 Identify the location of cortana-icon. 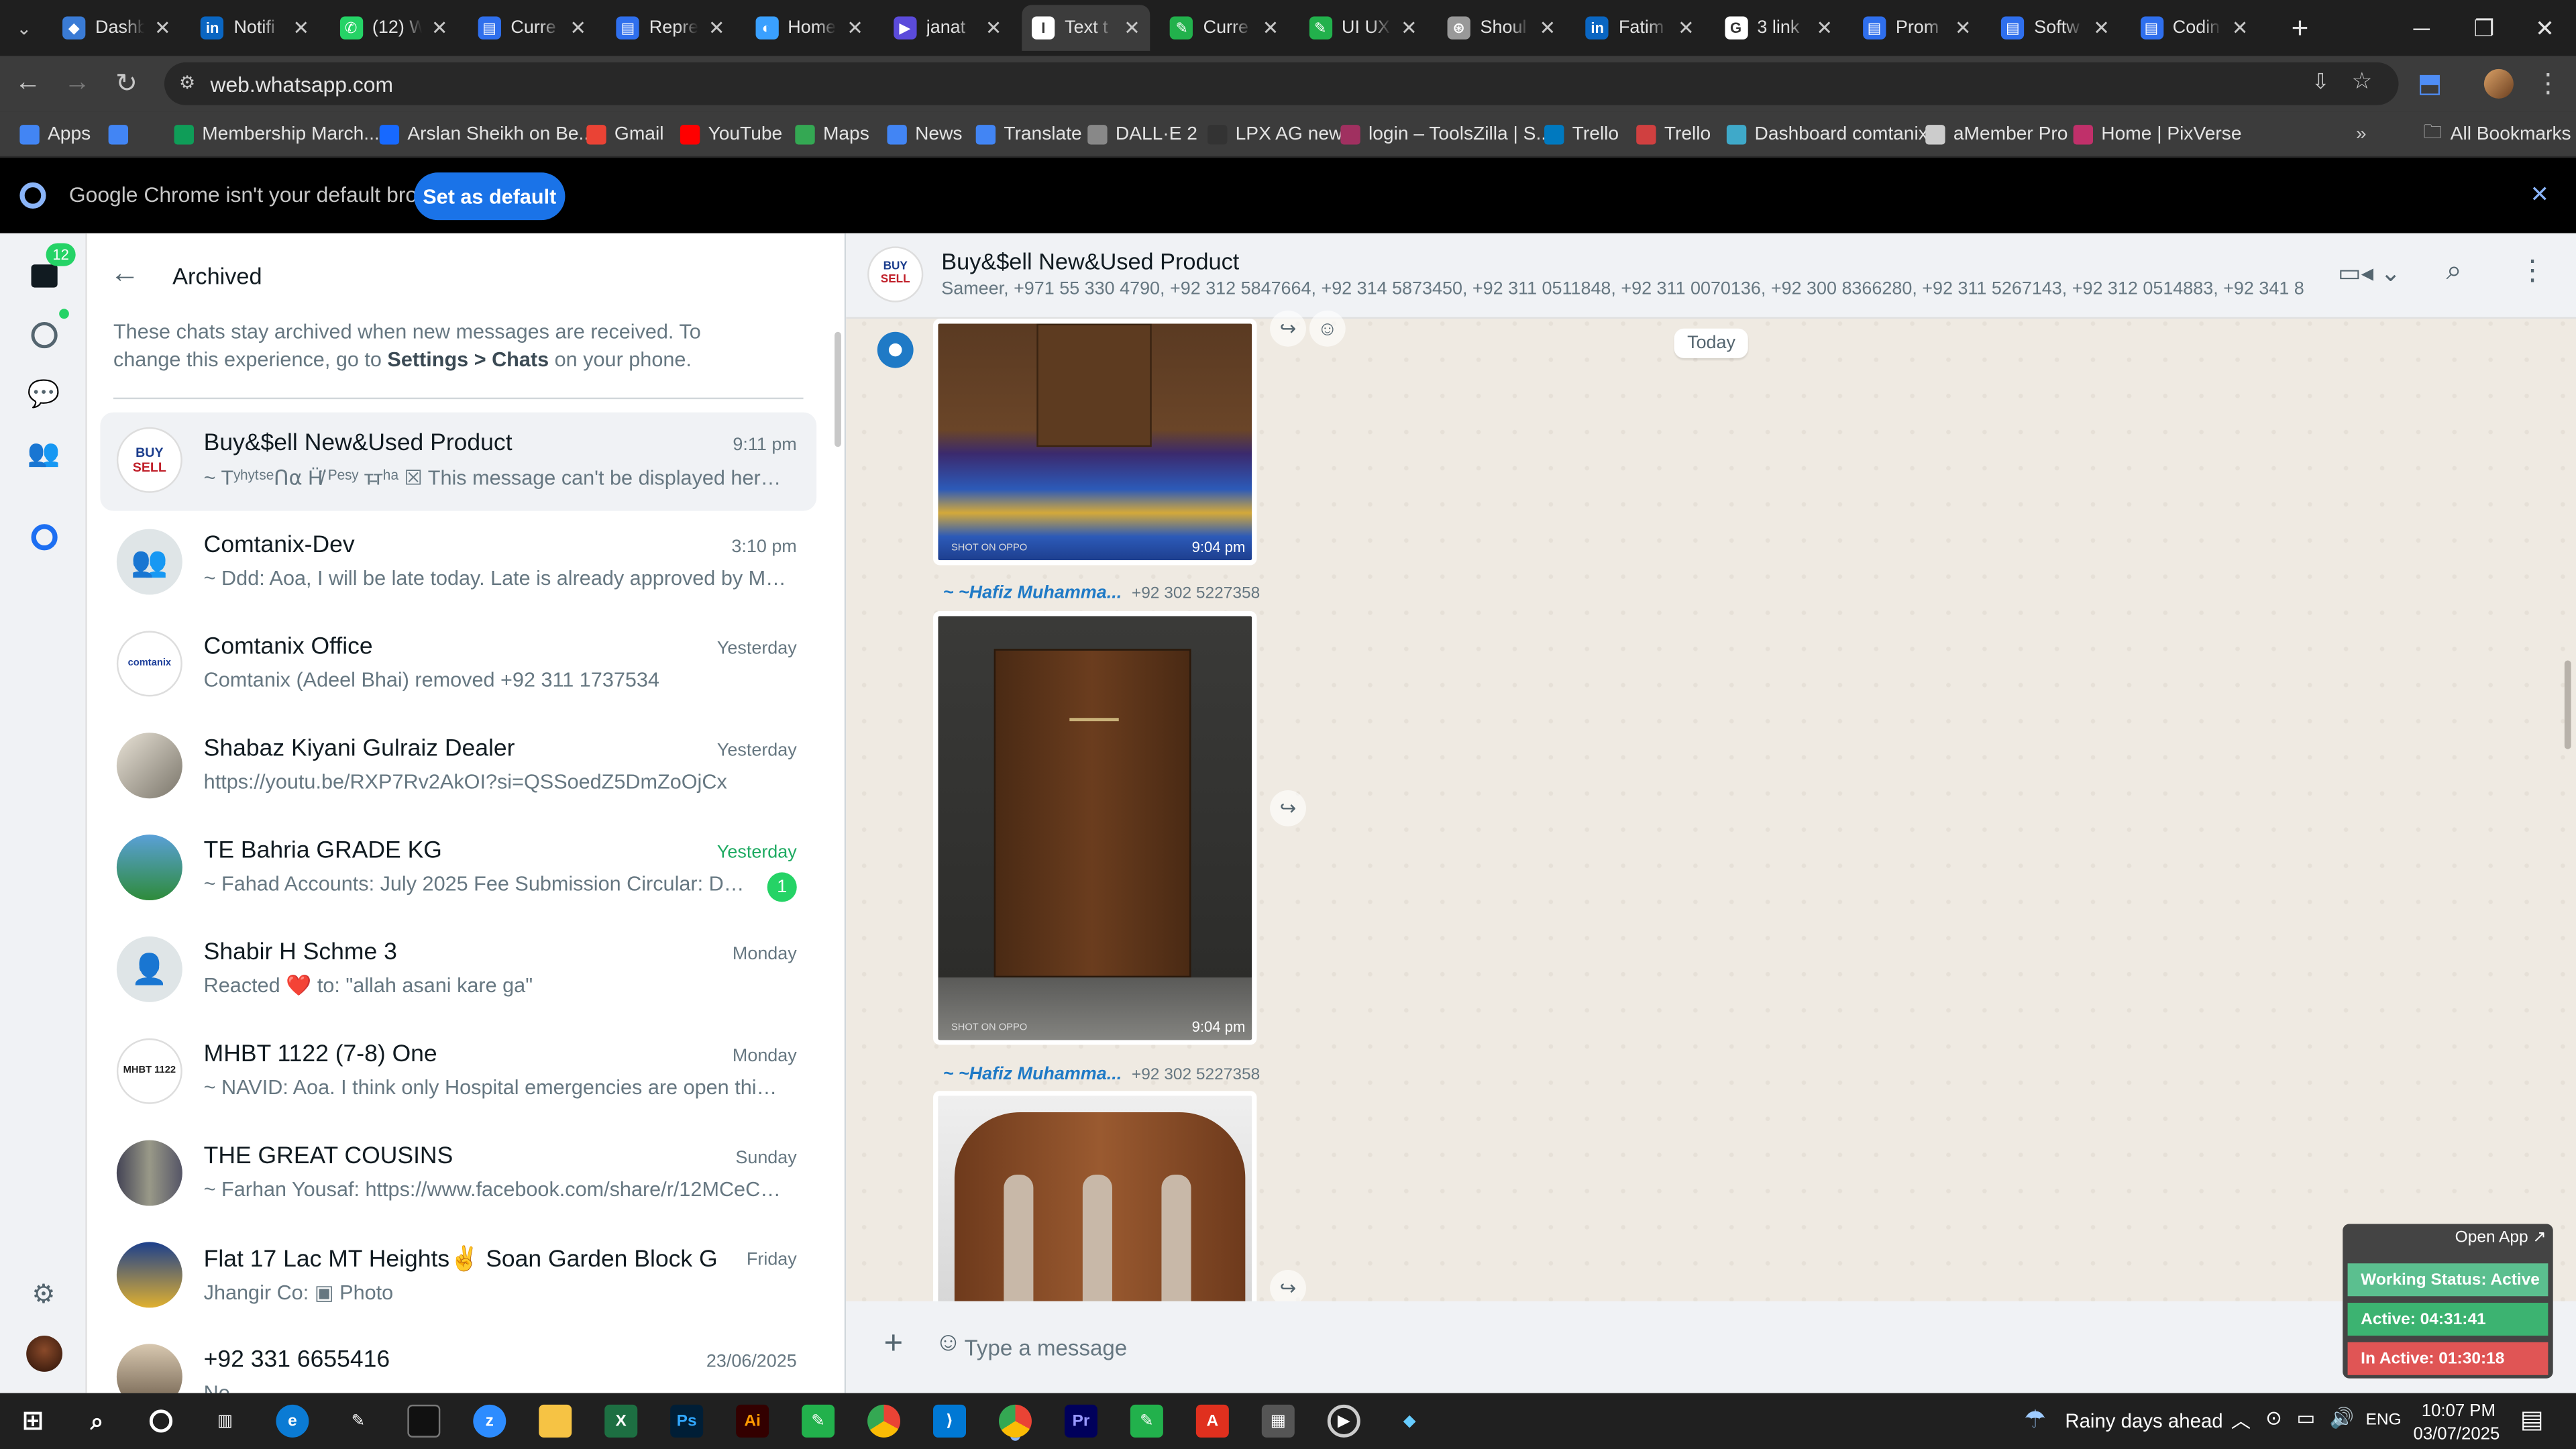
(161, 1421).